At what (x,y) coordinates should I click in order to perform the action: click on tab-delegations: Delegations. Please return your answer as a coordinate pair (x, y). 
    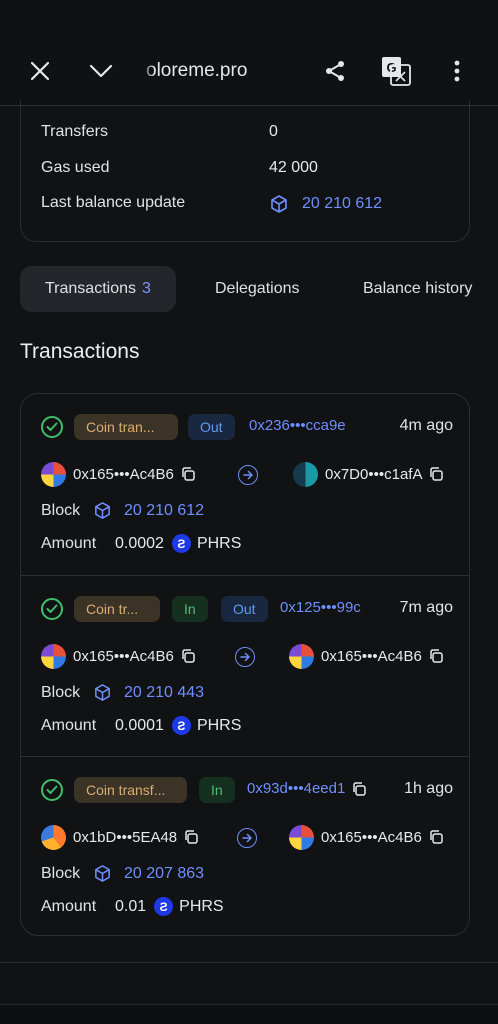
    Looking at the image, I should click on (257, 289).